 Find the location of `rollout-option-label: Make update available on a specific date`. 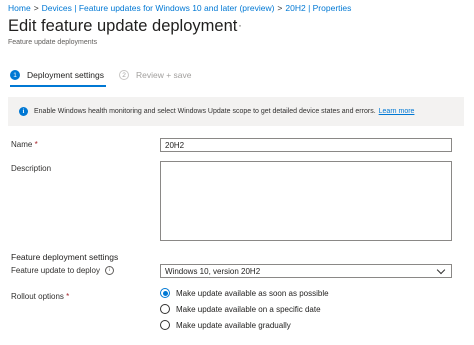

rollout-option-label: Make update available on a specific date is located at coordinates (248, 309).